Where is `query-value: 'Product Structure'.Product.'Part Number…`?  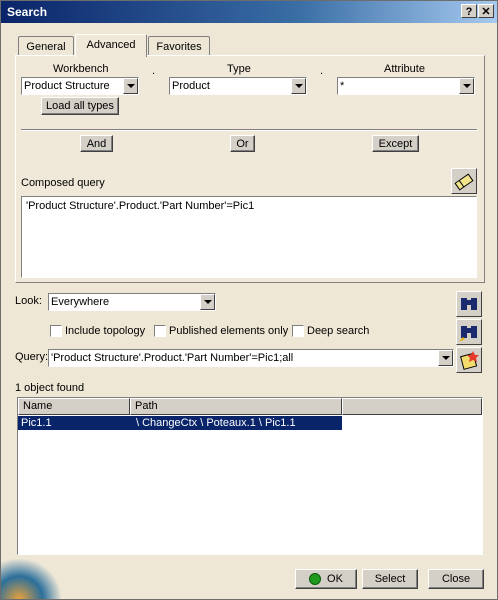
query-value: 'Product Structure'.Product.'Part Number… is located at coordinates (172, 358).